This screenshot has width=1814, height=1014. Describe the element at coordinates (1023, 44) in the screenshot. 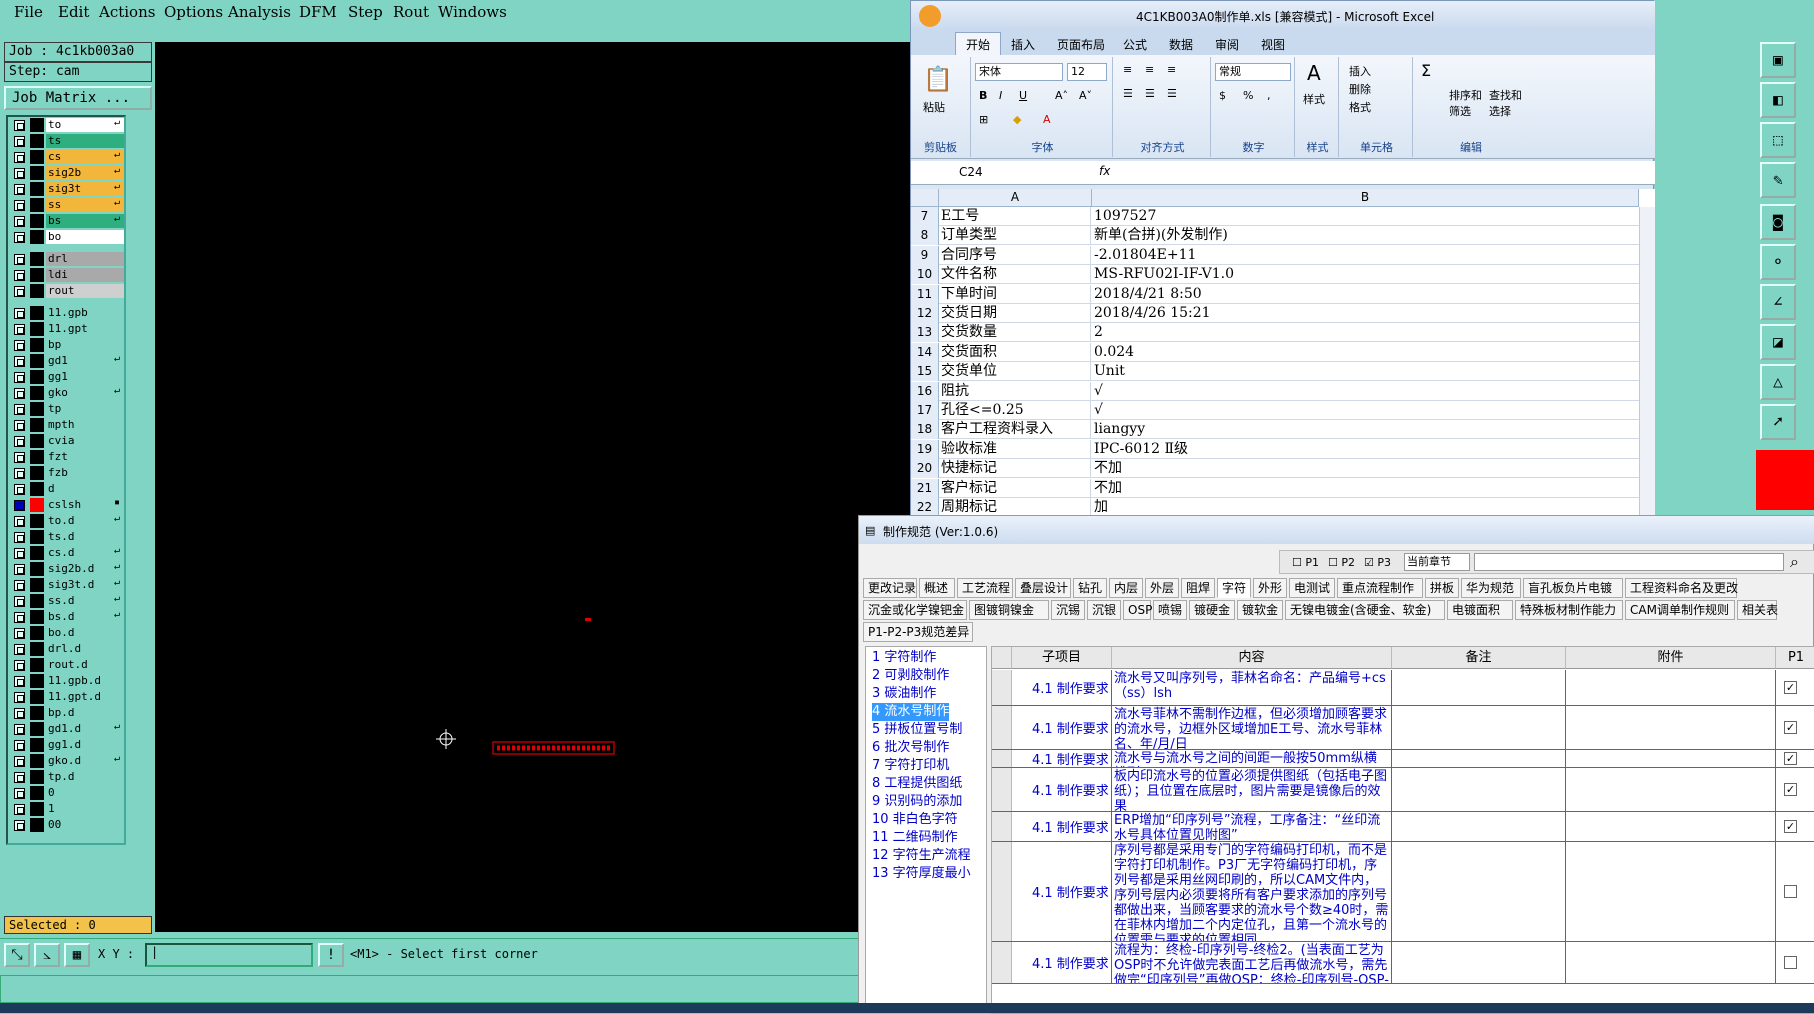

I see `tab-insert: 插入` at that location.